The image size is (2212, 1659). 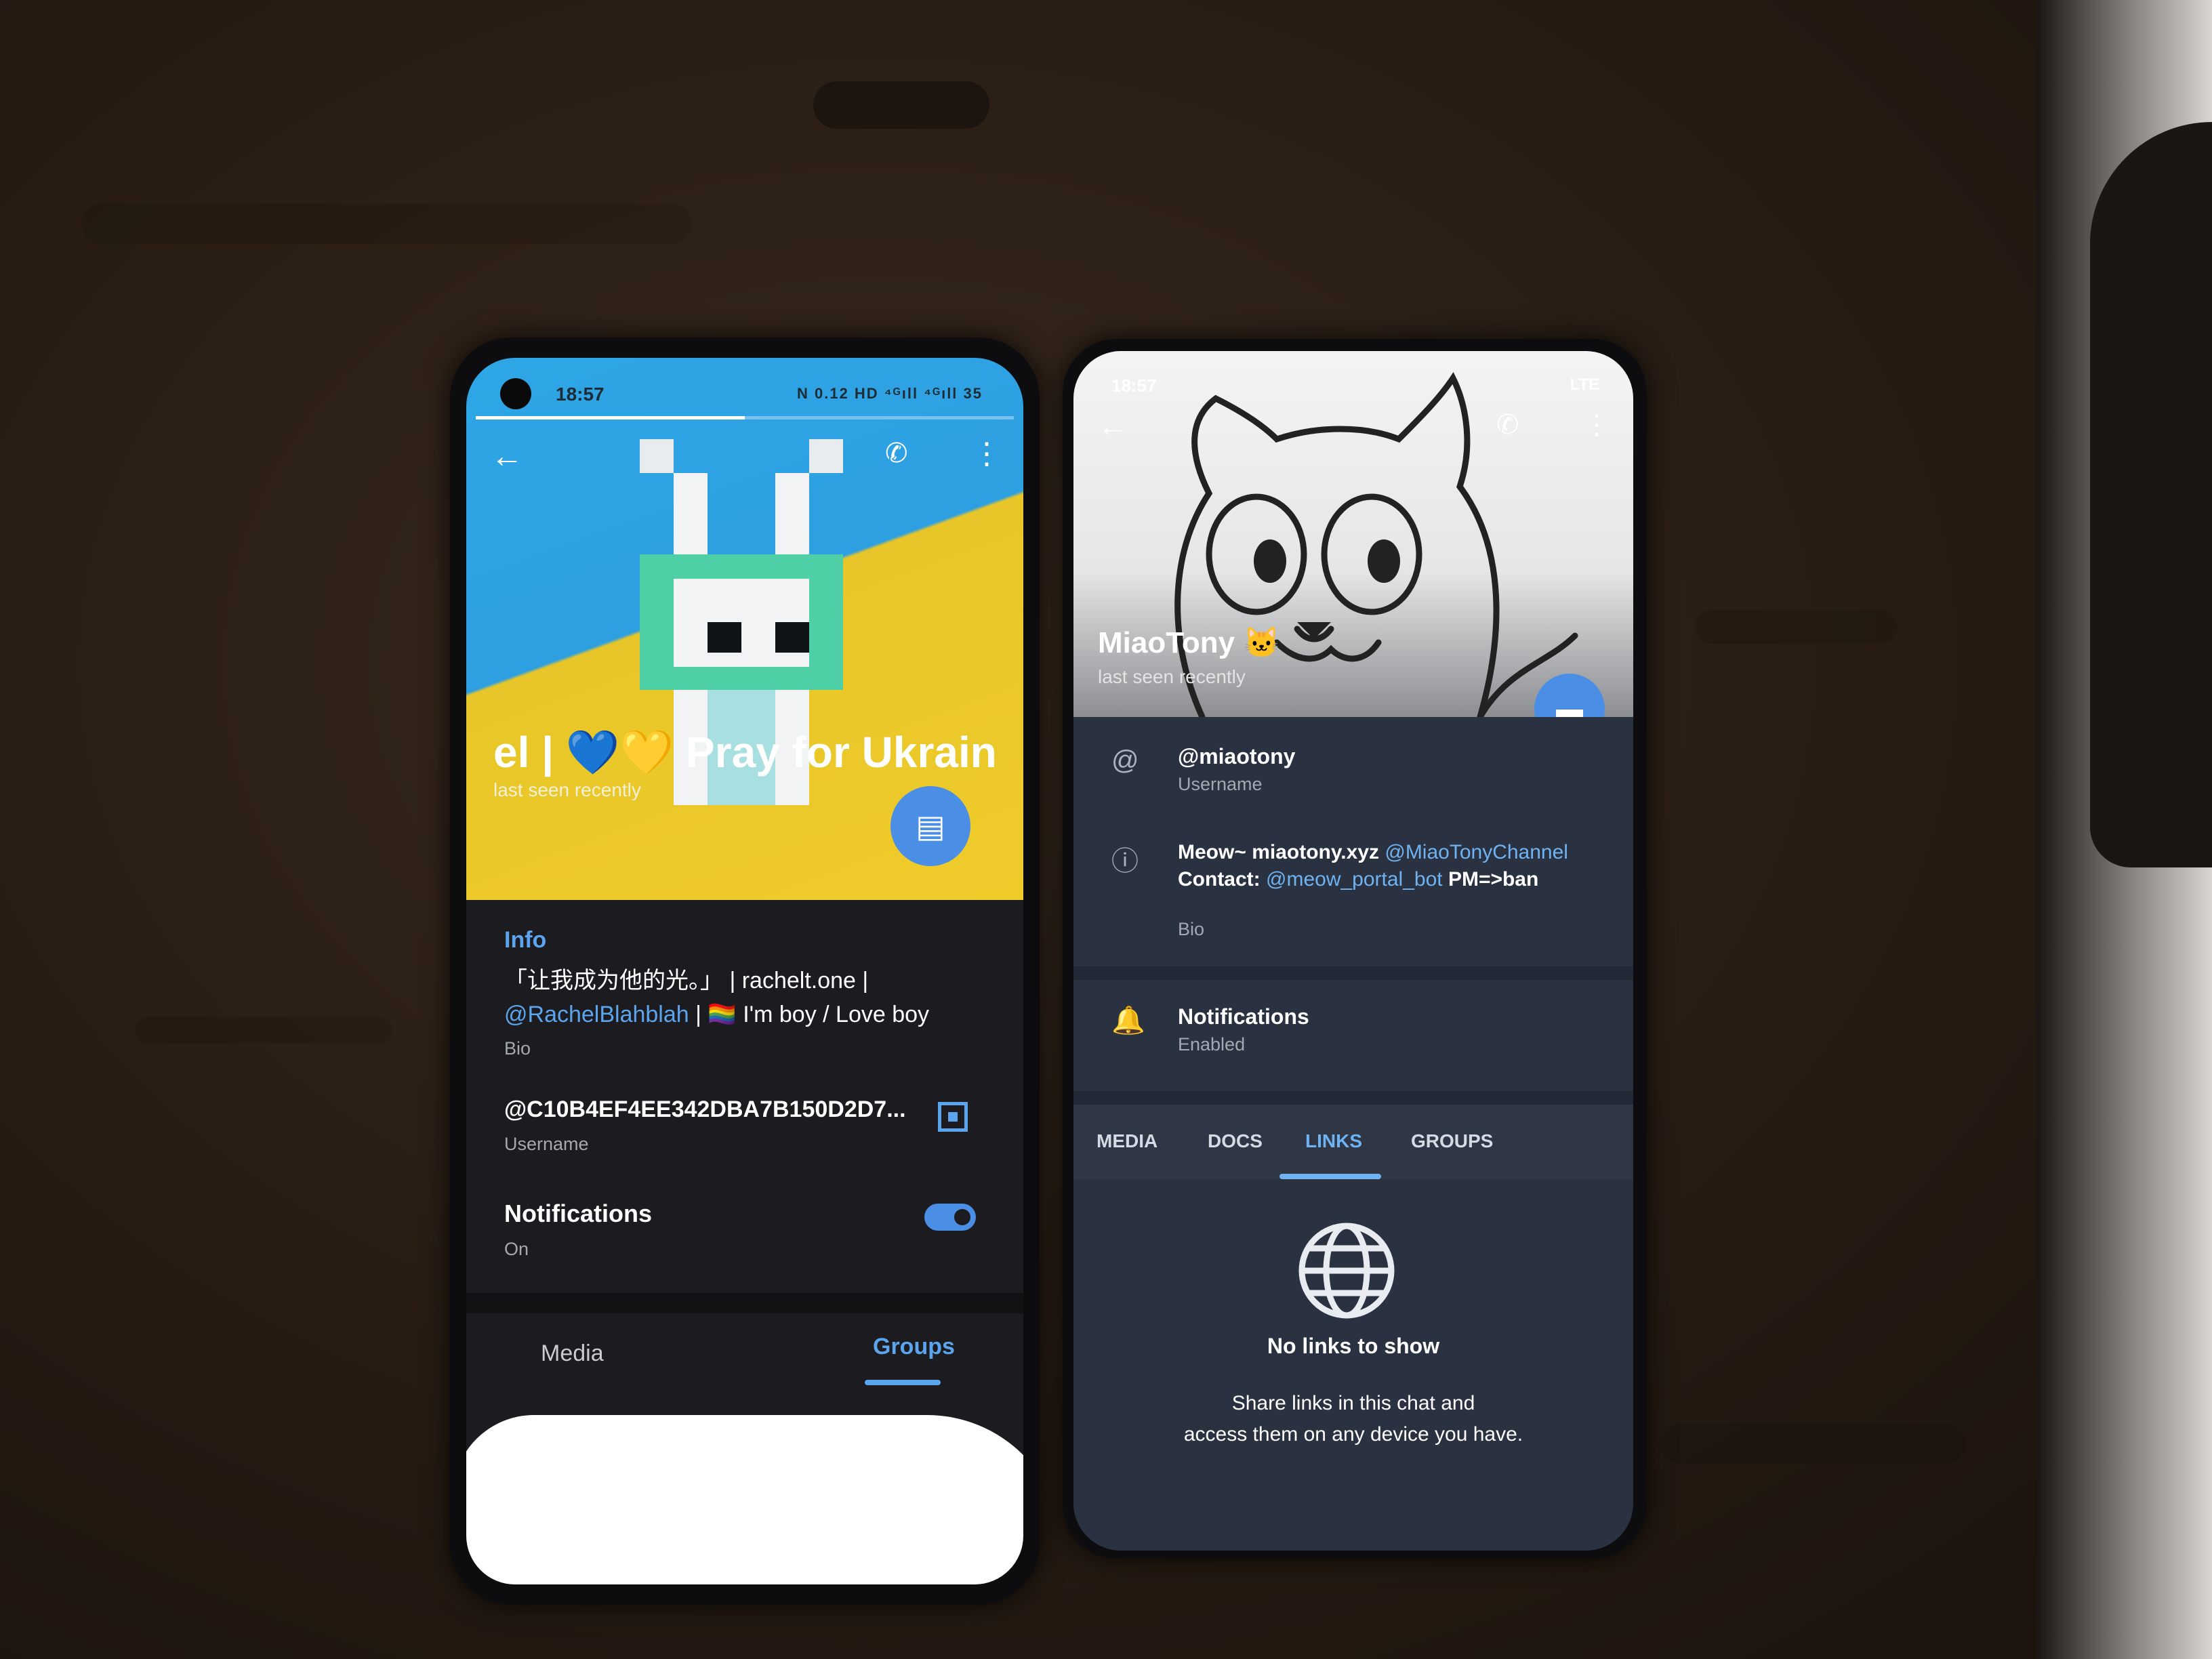 I want to click on tab-docs: DOCS, so click(x=1235, y=1141).